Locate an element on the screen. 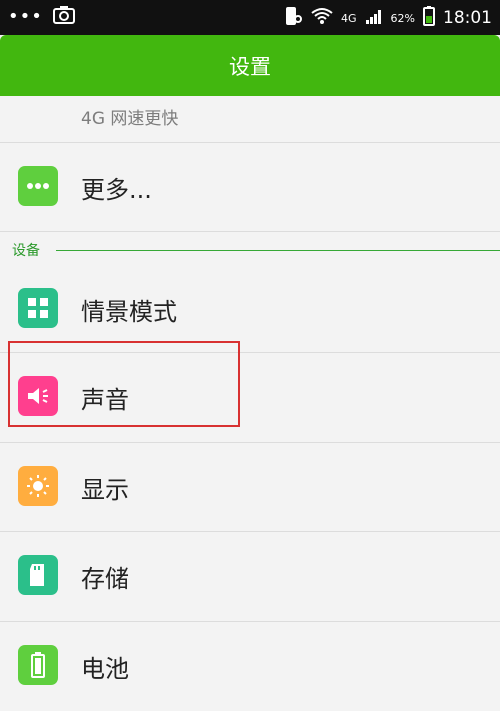  battery-settings-icon is located at coordinates (38, 665).